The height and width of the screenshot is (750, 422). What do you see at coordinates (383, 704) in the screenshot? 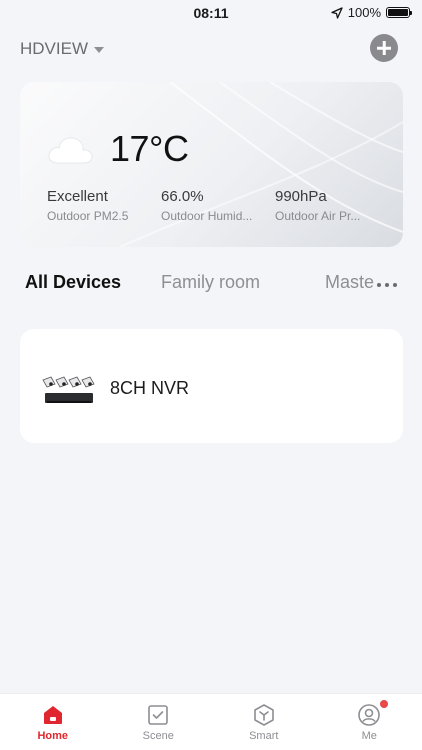
I see `notification-badge` at bounding box center [383, 704].